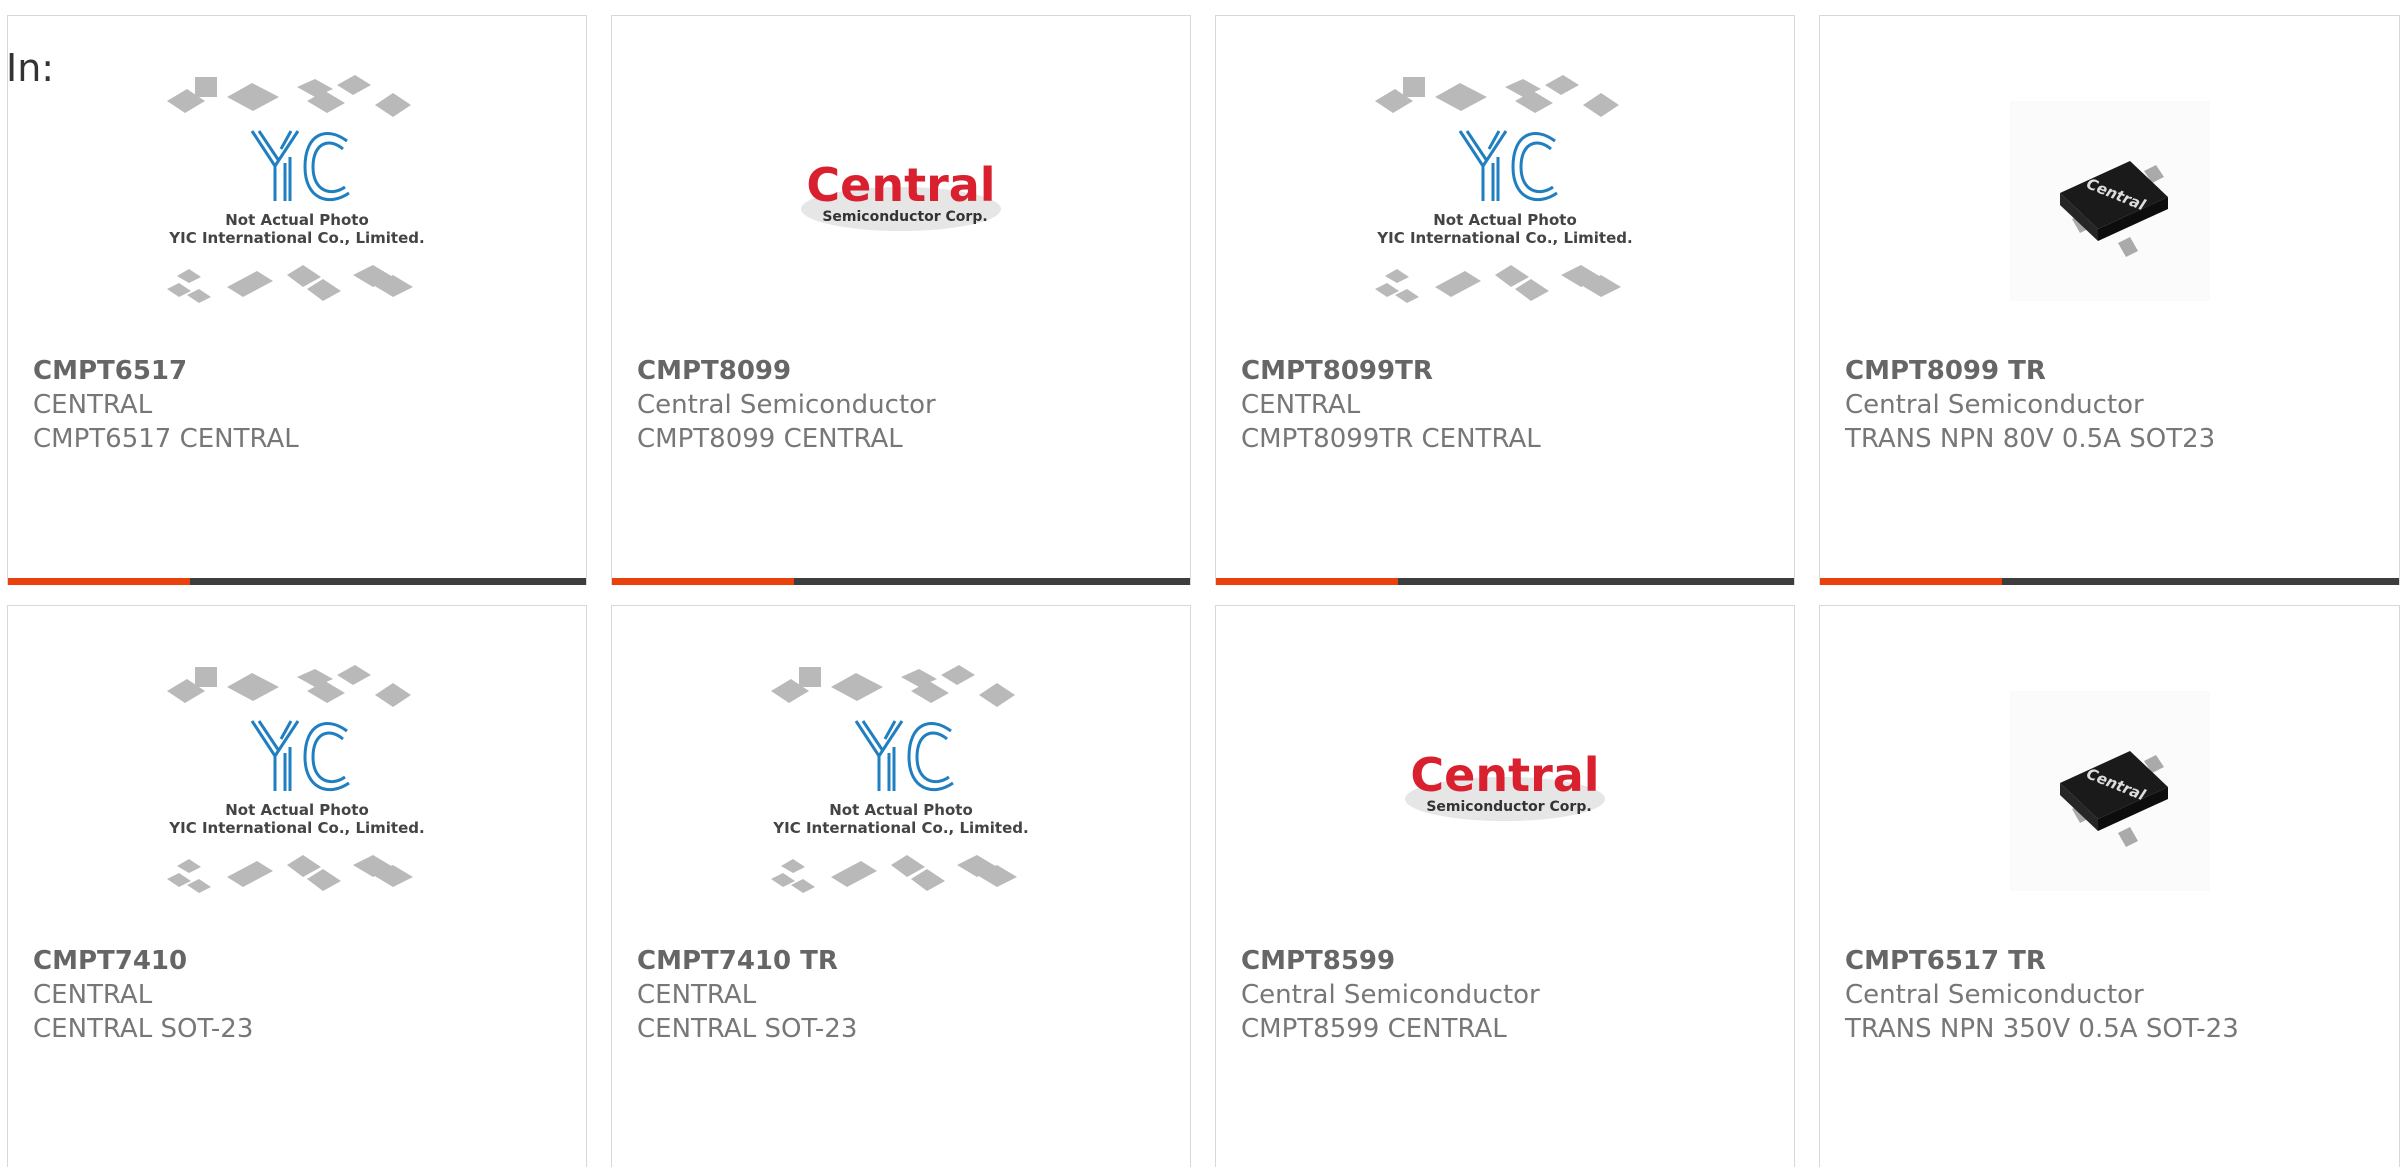 Image resolution: width=2400 pixels, height=1167 pixels. What do you see at coordinates (908, 961) in the screenshot?
I see `part-number: CMPT7410 TR` at bounding box center [908, 961].